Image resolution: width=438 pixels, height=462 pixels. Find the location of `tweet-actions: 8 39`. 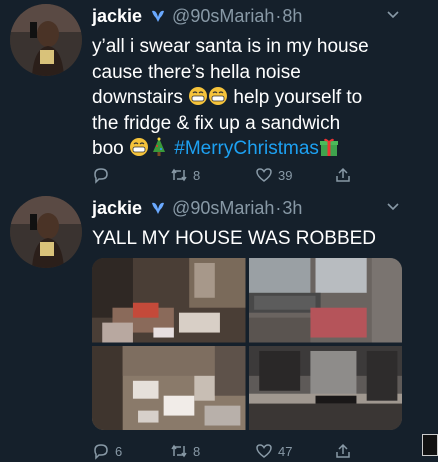

tweet-actions: 8 39 is located at coordinates (252, 175).